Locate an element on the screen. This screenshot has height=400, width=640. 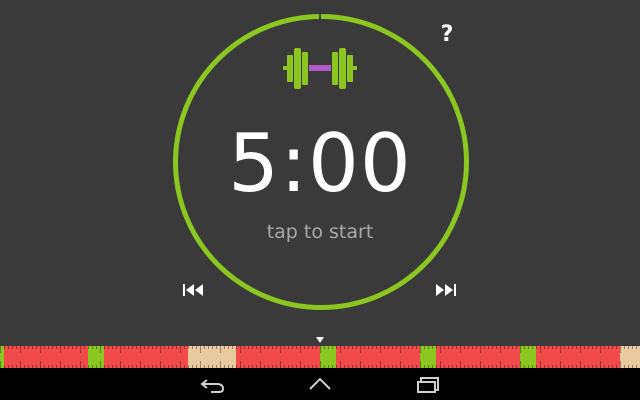
system-nav-bar is located at coordinates (320, 384).